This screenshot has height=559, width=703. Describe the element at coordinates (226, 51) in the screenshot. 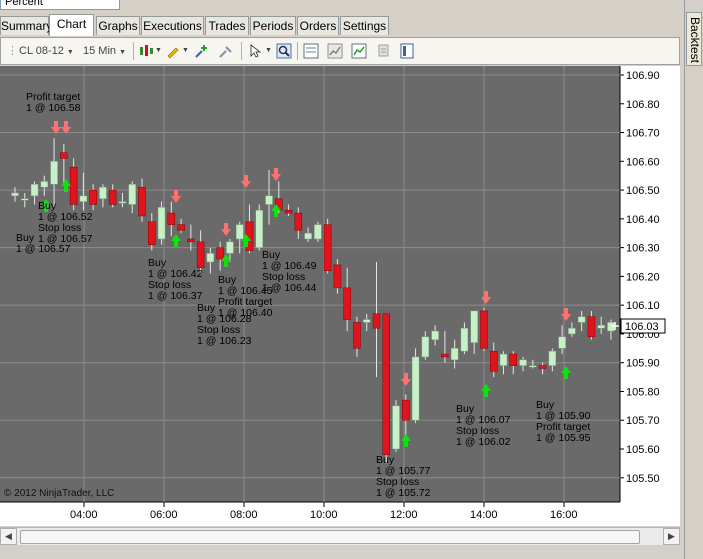

I see `strategy-icon` at that location.